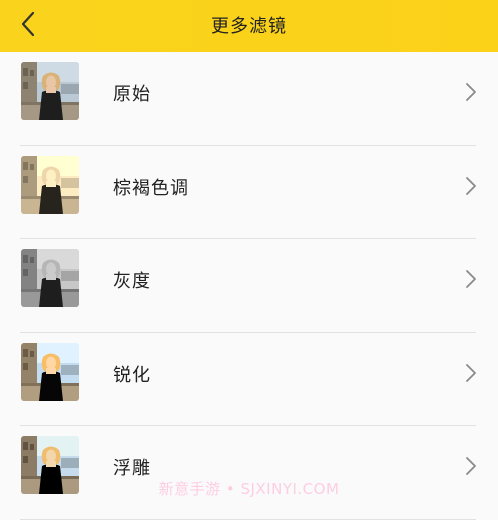 This screenshot has width=498, height=520. I want to click on filter-label: 浮雕, so click(132, 468).